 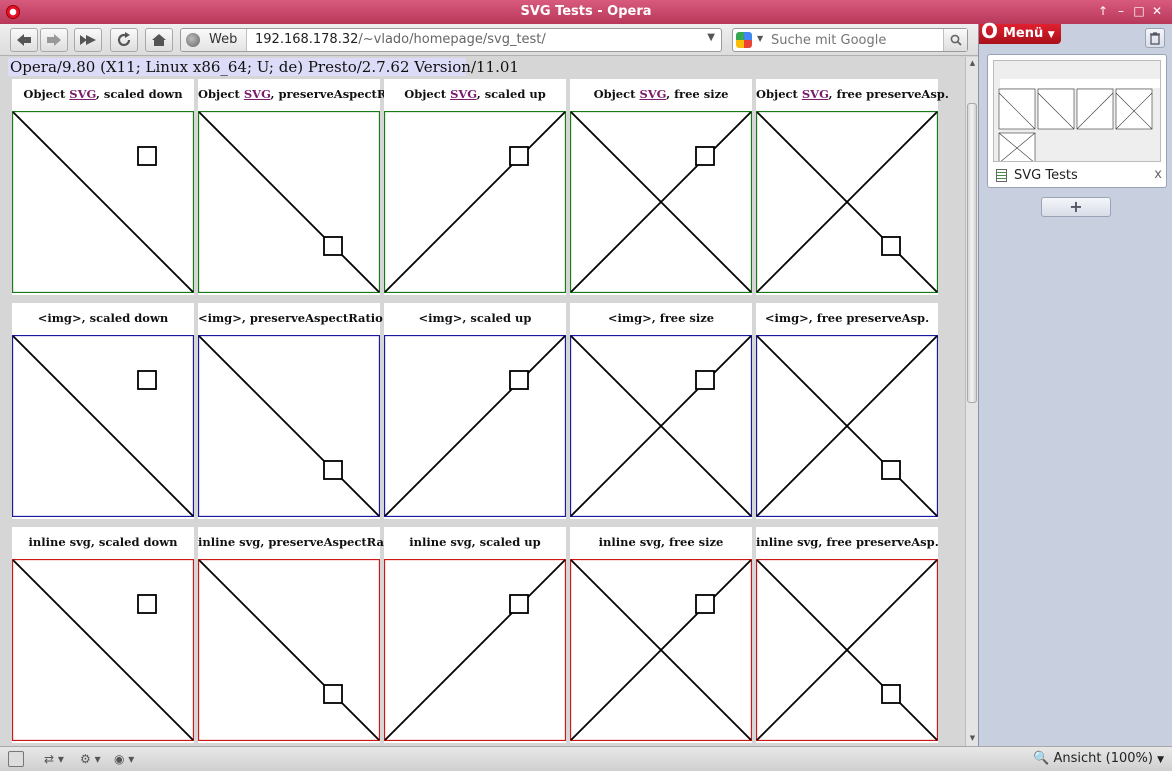 What do you see at coordinates (290, 411) in the screenshot?
I see `svg-test-cell: <img>, preserveAspectRatio` at bounding box center [290, 411].